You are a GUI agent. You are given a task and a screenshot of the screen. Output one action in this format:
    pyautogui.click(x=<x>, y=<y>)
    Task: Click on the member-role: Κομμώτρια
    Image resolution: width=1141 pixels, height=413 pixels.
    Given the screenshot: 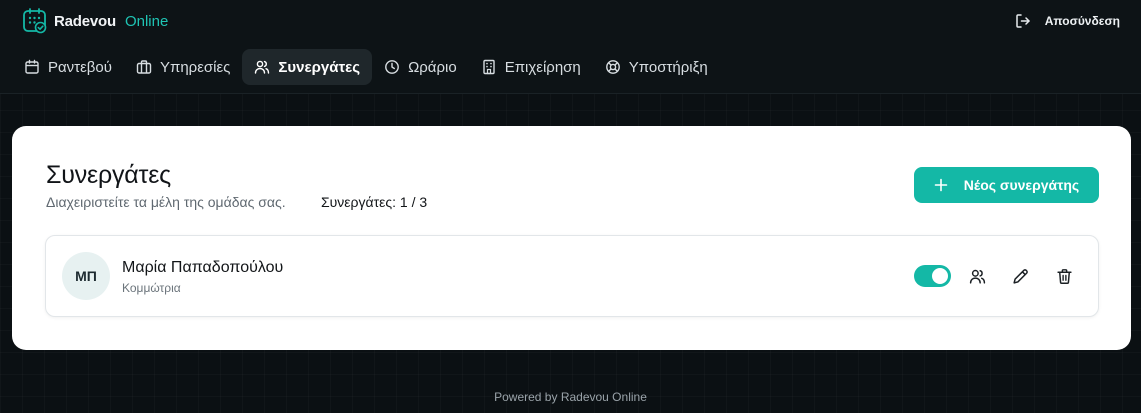 What is the action you would take?
    pyautogui.click(x=151, y=288)
    